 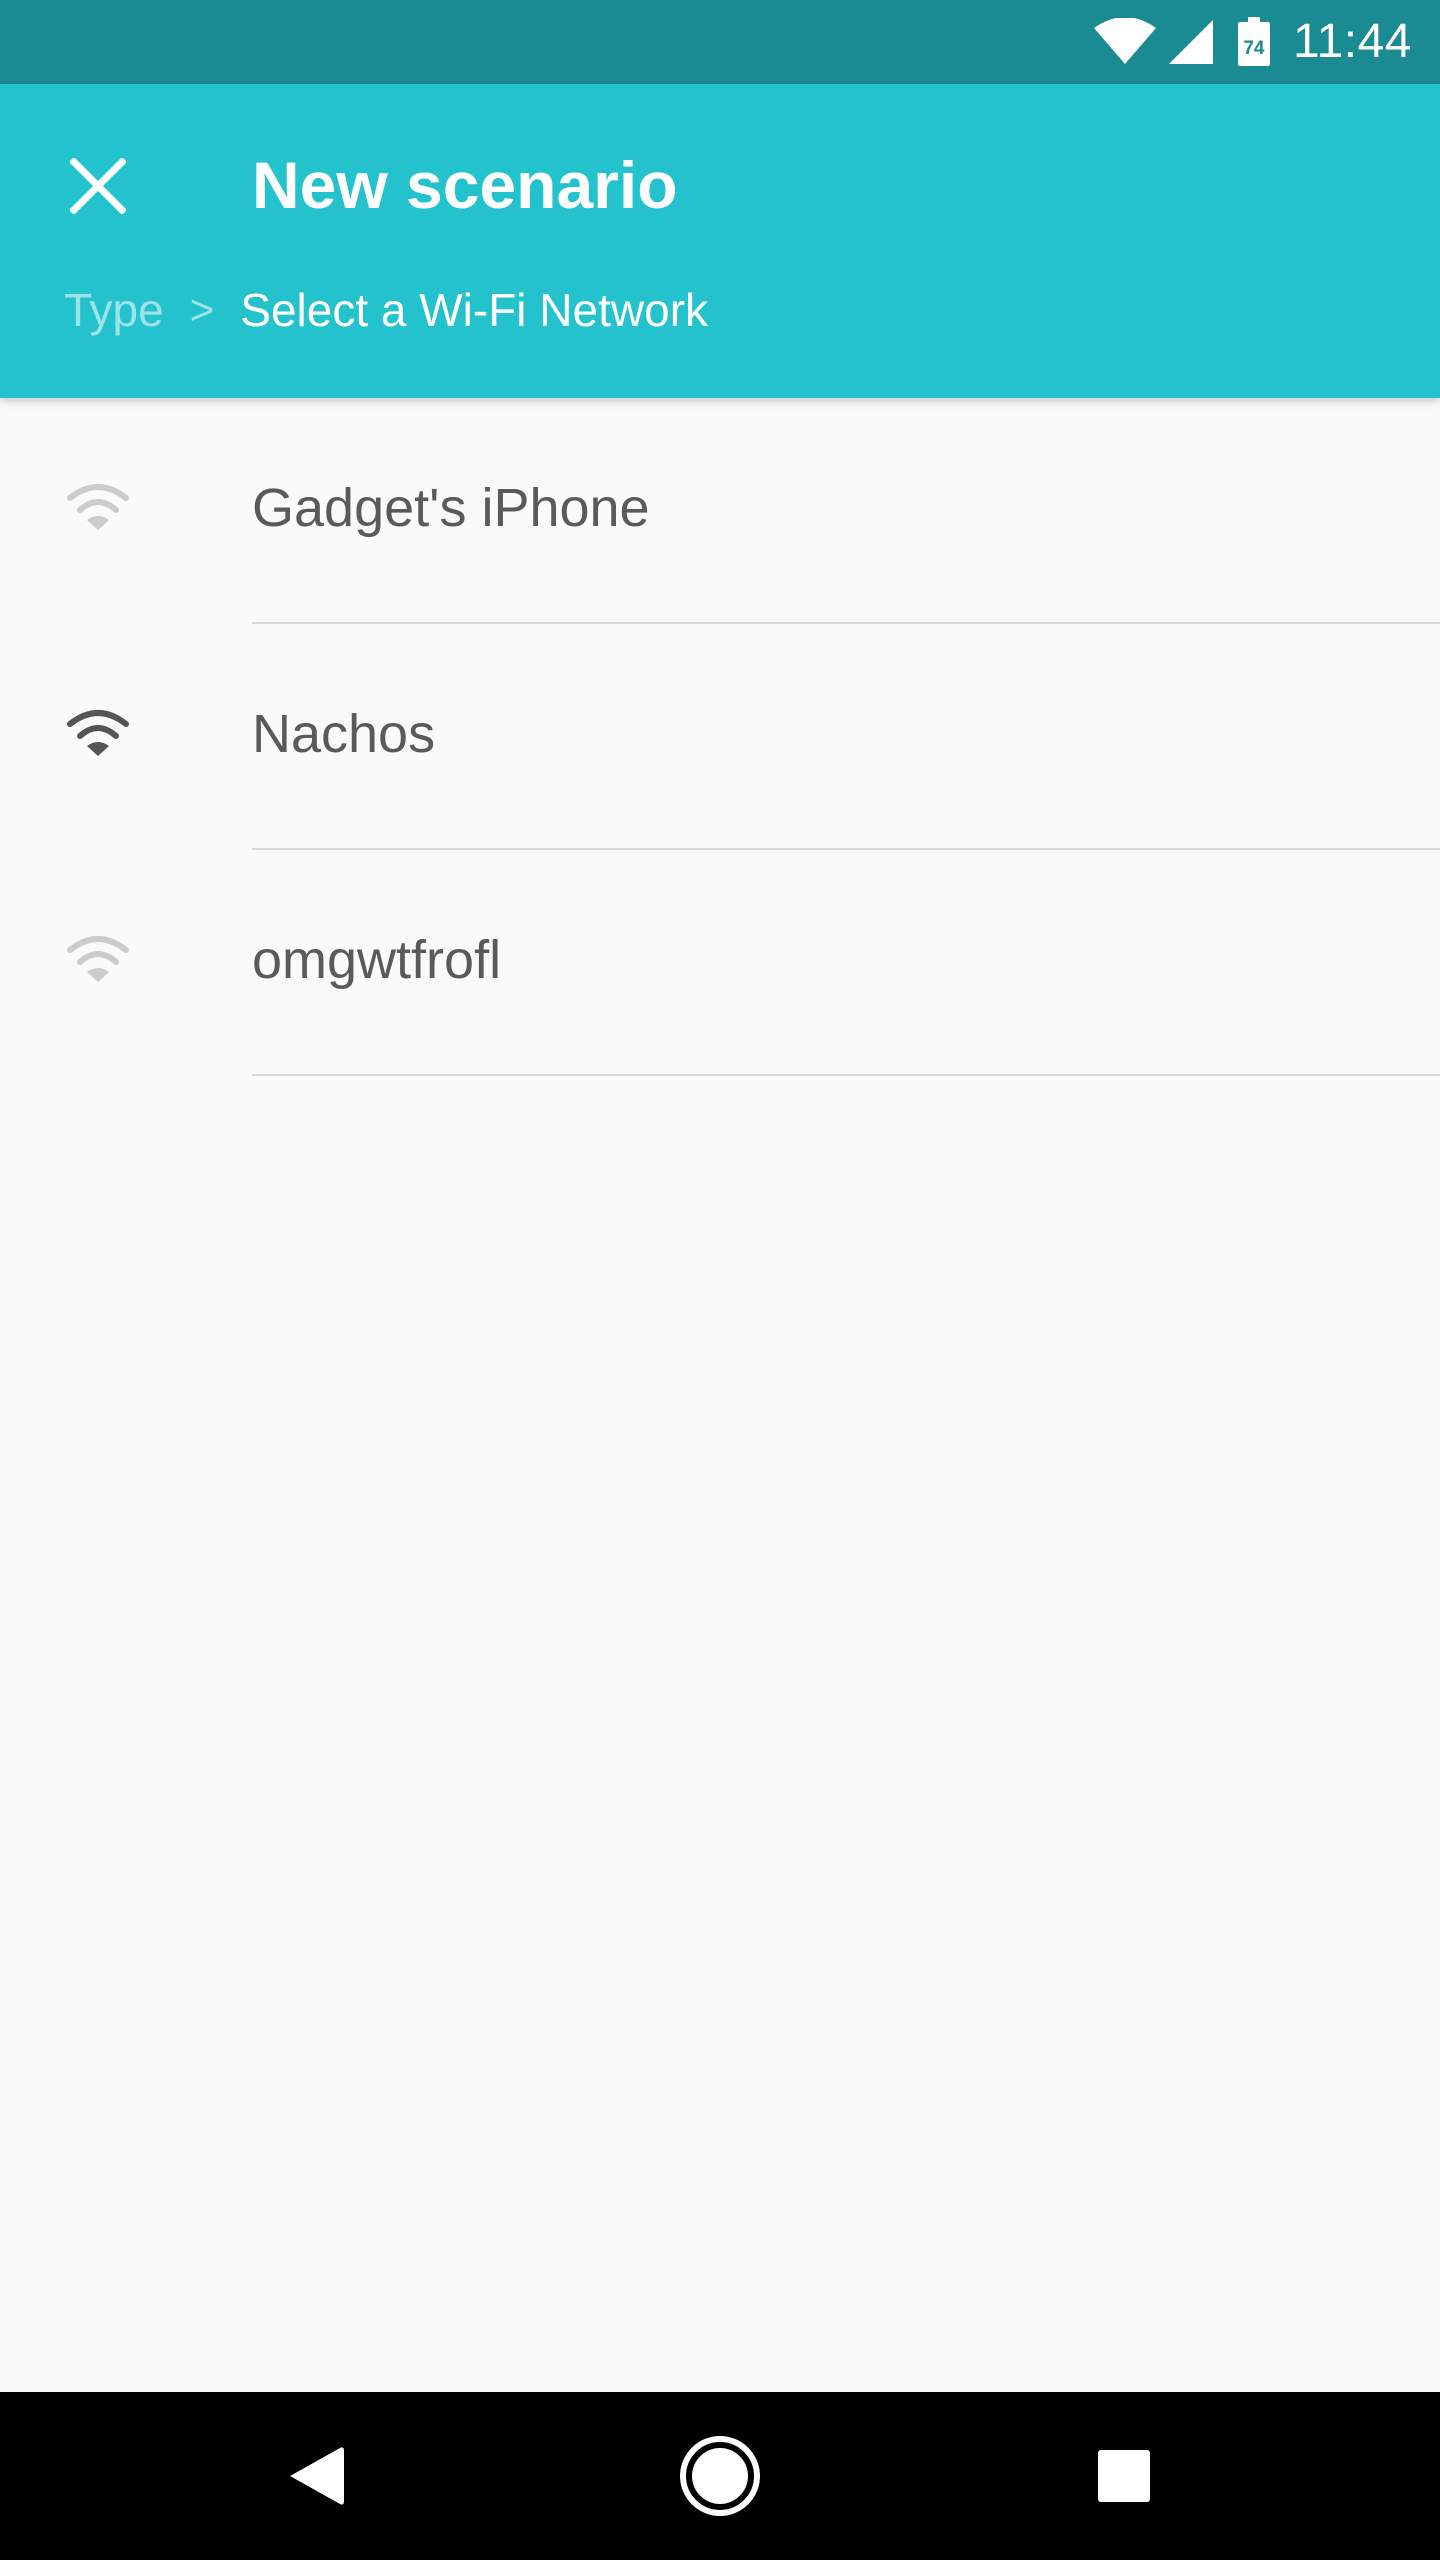 I want to click on status-bar: 74 11:44, so click(x=720, y=42).